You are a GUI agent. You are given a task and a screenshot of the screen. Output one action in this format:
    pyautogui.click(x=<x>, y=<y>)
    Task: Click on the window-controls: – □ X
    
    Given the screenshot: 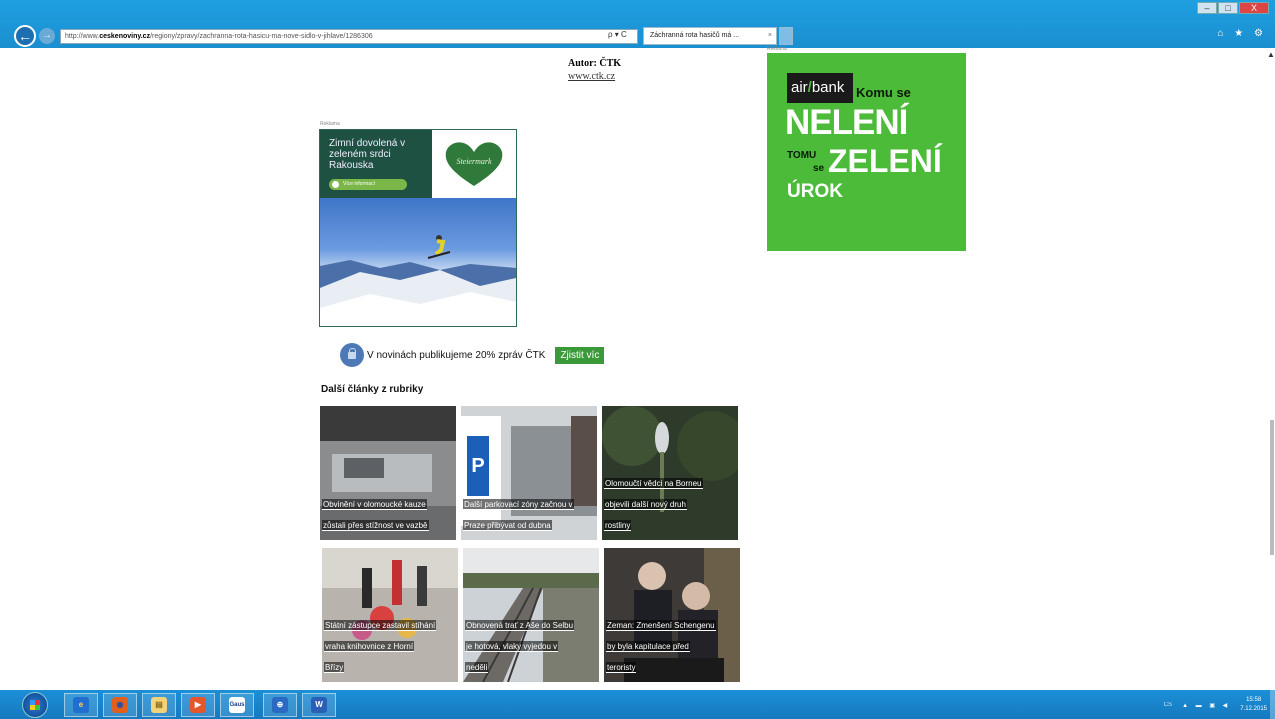 What is the action you would take?
    pyautogui.click(x=1232, y=8)
    